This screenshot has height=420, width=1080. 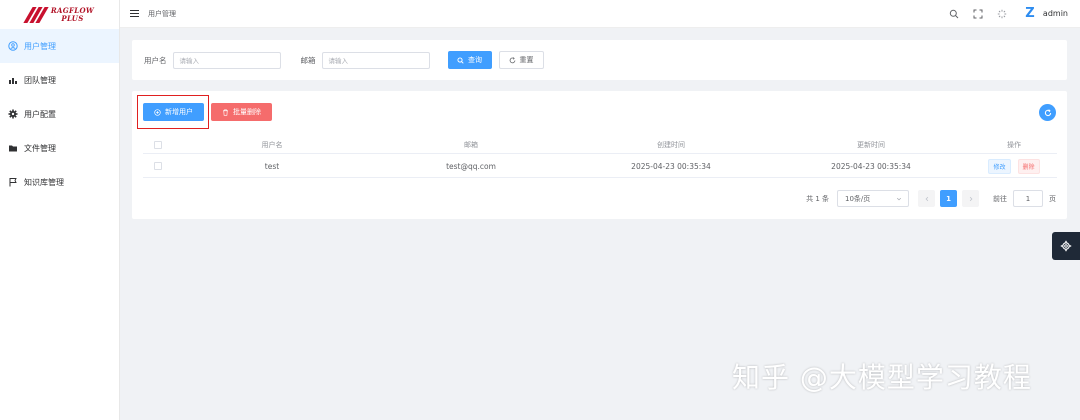 What do you see at coordinates (308, 60) in the screenshot?
I see `email-label: 邮箱` at bounding box center [308, 60].